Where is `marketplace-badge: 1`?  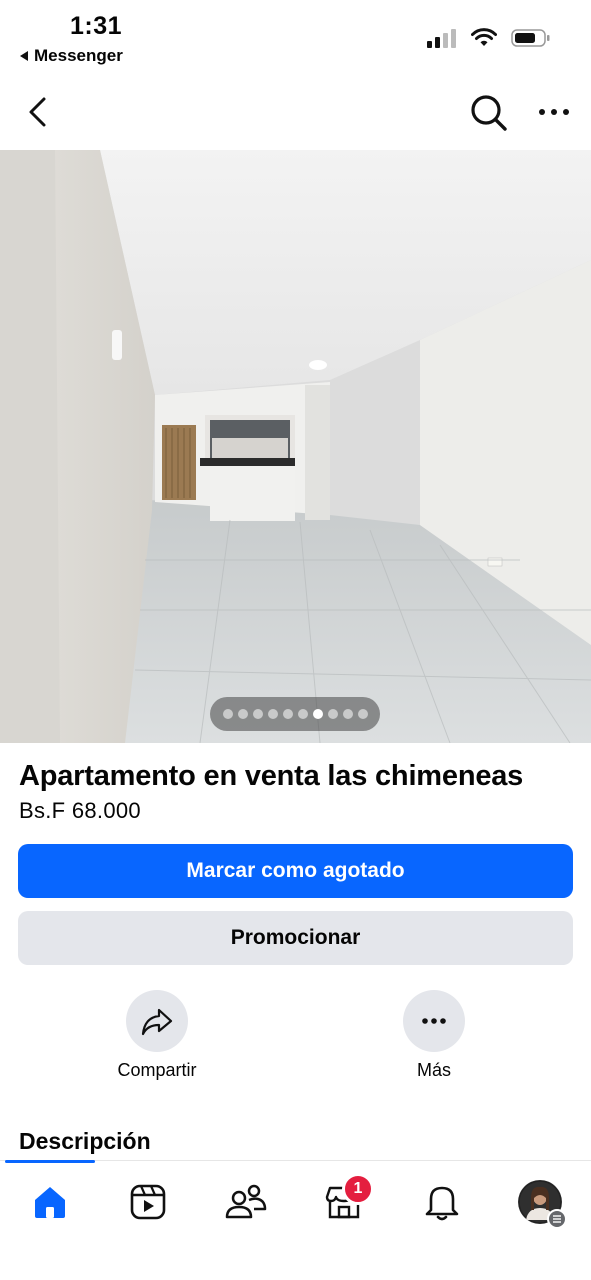
marketplace-badge: 1 is located at coordinates (358, 1189).